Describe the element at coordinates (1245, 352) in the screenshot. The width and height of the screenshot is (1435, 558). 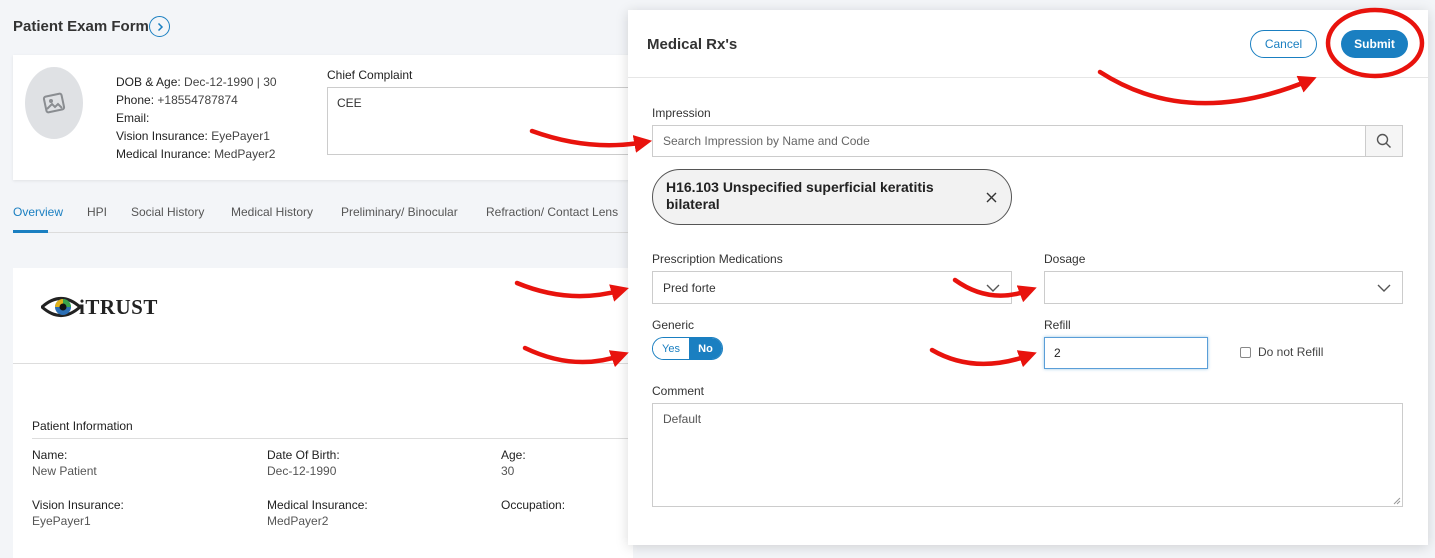
I see `do-not-refill-checkbox` at that location.